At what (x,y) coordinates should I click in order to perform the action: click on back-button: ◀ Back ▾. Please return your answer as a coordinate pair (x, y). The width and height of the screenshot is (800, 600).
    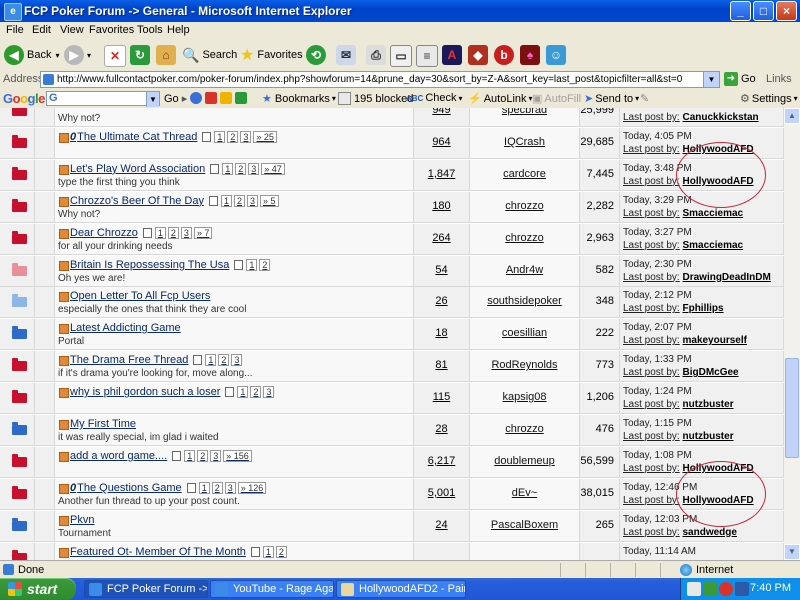
    Looking at the image, I should click on (31, 55).